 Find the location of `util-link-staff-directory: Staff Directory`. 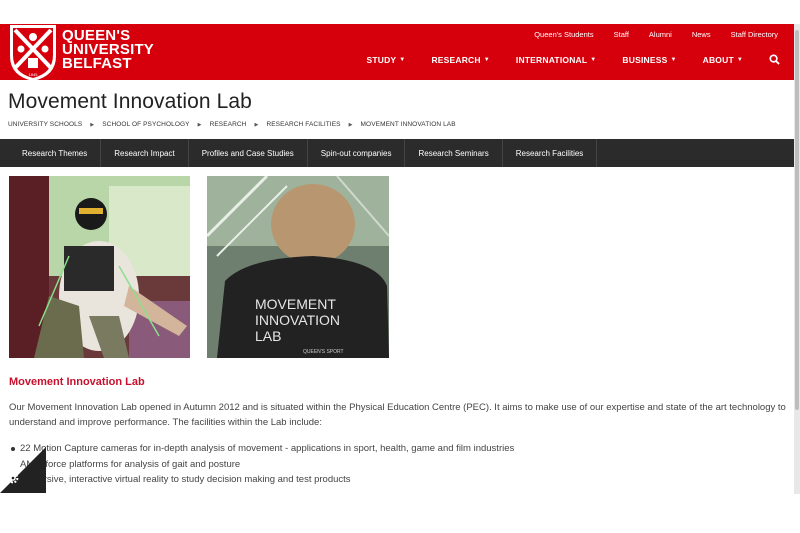

util-link-staff-directory: Staff Directory is located at coordinates (754, 34).